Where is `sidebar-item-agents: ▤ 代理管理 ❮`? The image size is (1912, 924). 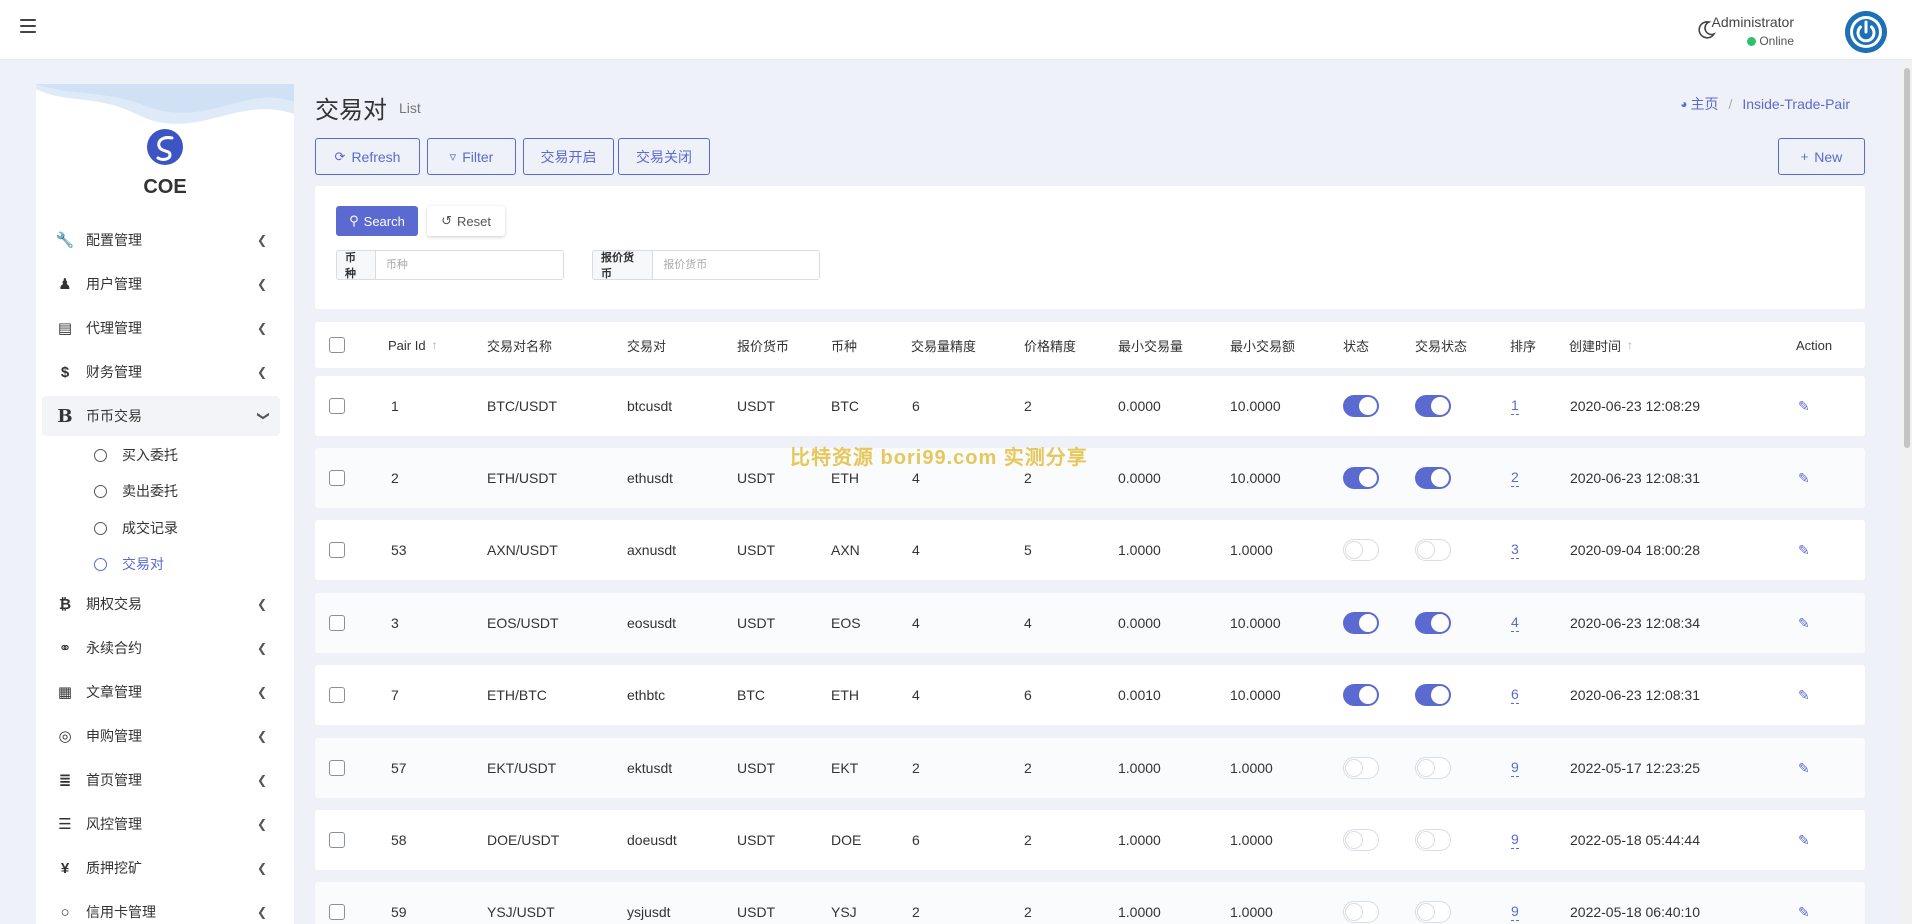
sidebar-item-agents: ▤ 代理管理 ❮ is located at coordinates (161, 328).